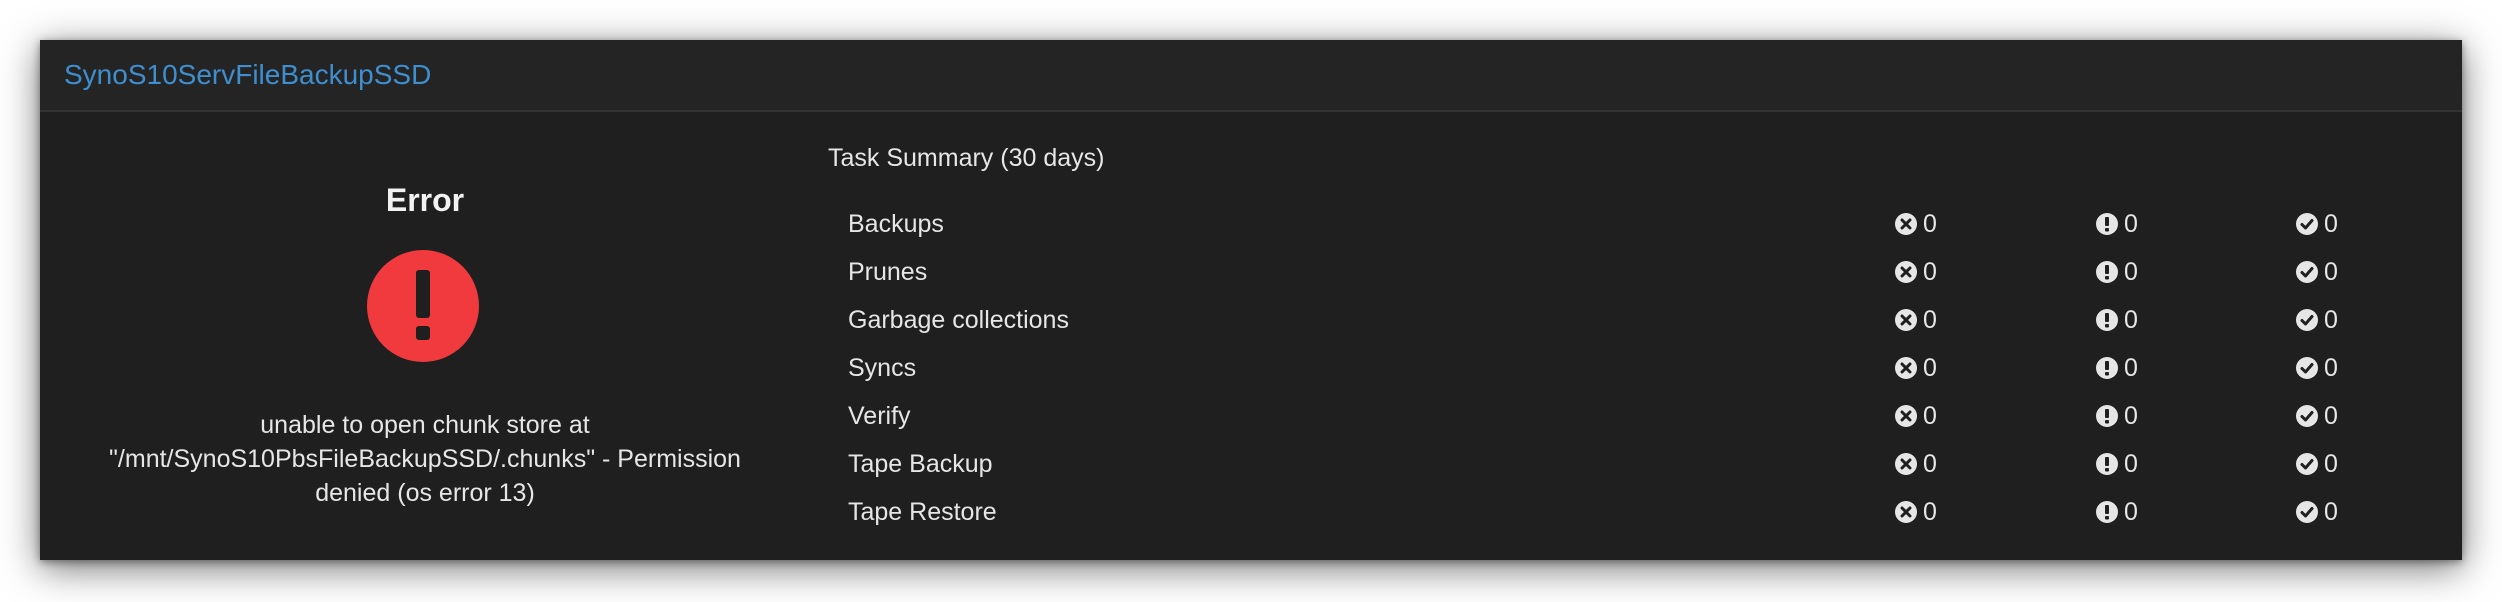 This screenshot has width=2502, height=602. What do you see at coordinates (247, 75) in the screenshot?
I see `datastore-title-link: SynoS10ServFileBackupSSD` at bounding box center [247, 75].